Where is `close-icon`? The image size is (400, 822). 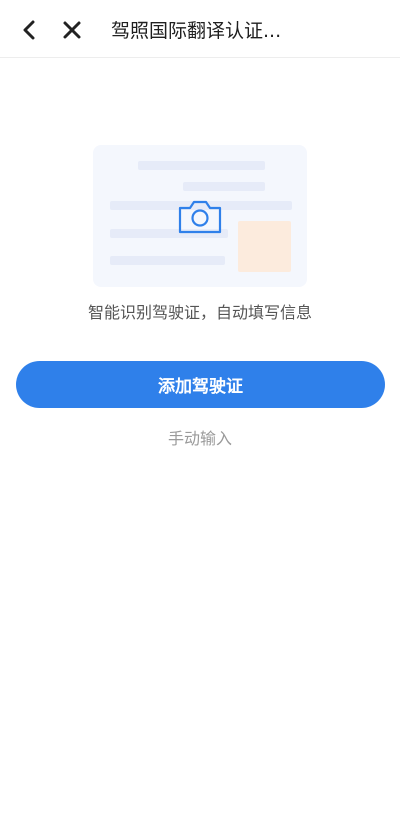 close-icon is located at coordinates (72, 30).